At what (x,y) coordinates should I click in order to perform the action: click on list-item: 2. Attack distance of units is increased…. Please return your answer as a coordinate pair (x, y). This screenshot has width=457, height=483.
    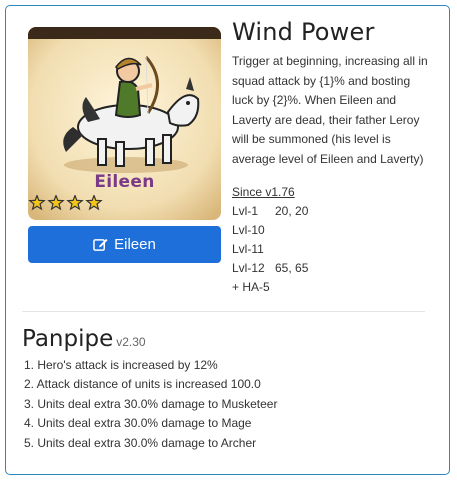
    Looking at the image, I should click on (142, 384).